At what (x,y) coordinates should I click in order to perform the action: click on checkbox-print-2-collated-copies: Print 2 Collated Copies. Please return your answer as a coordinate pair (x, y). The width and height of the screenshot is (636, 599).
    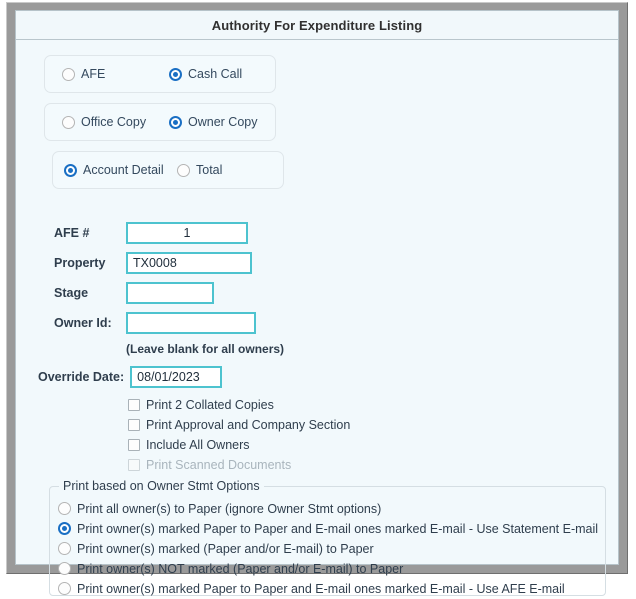
    Looking at the image, I should click on (239, 405).